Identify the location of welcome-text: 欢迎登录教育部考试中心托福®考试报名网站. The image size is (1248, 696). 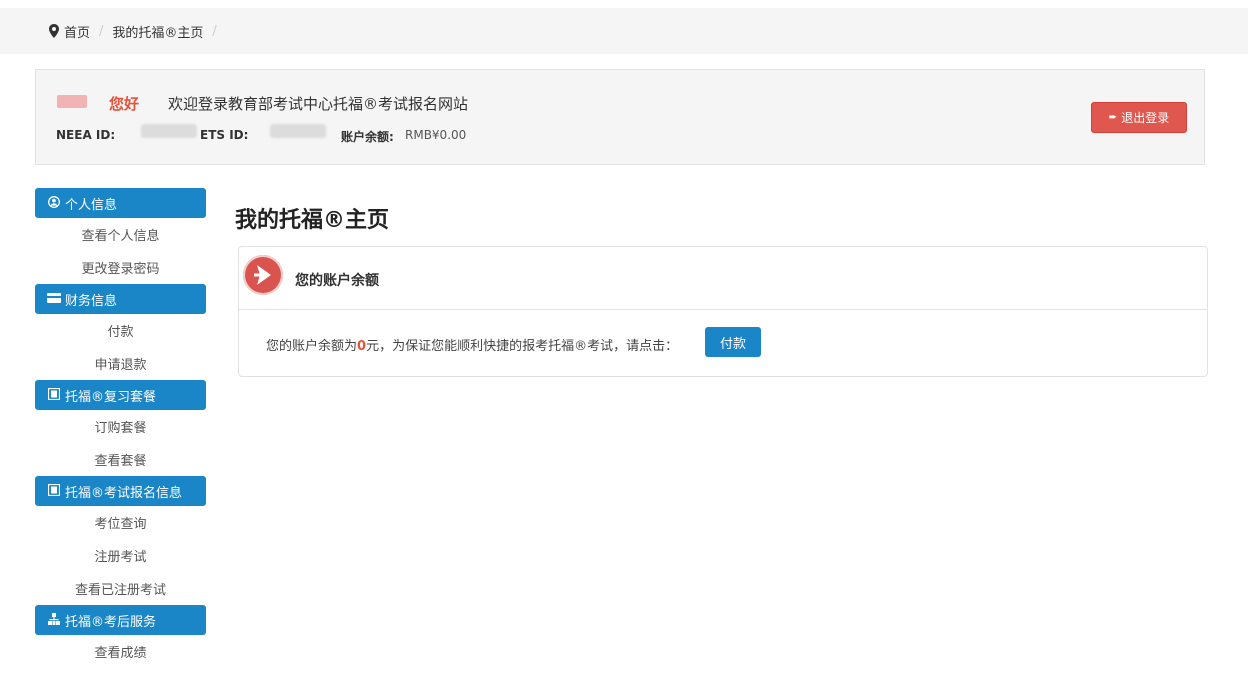
(318, 104).